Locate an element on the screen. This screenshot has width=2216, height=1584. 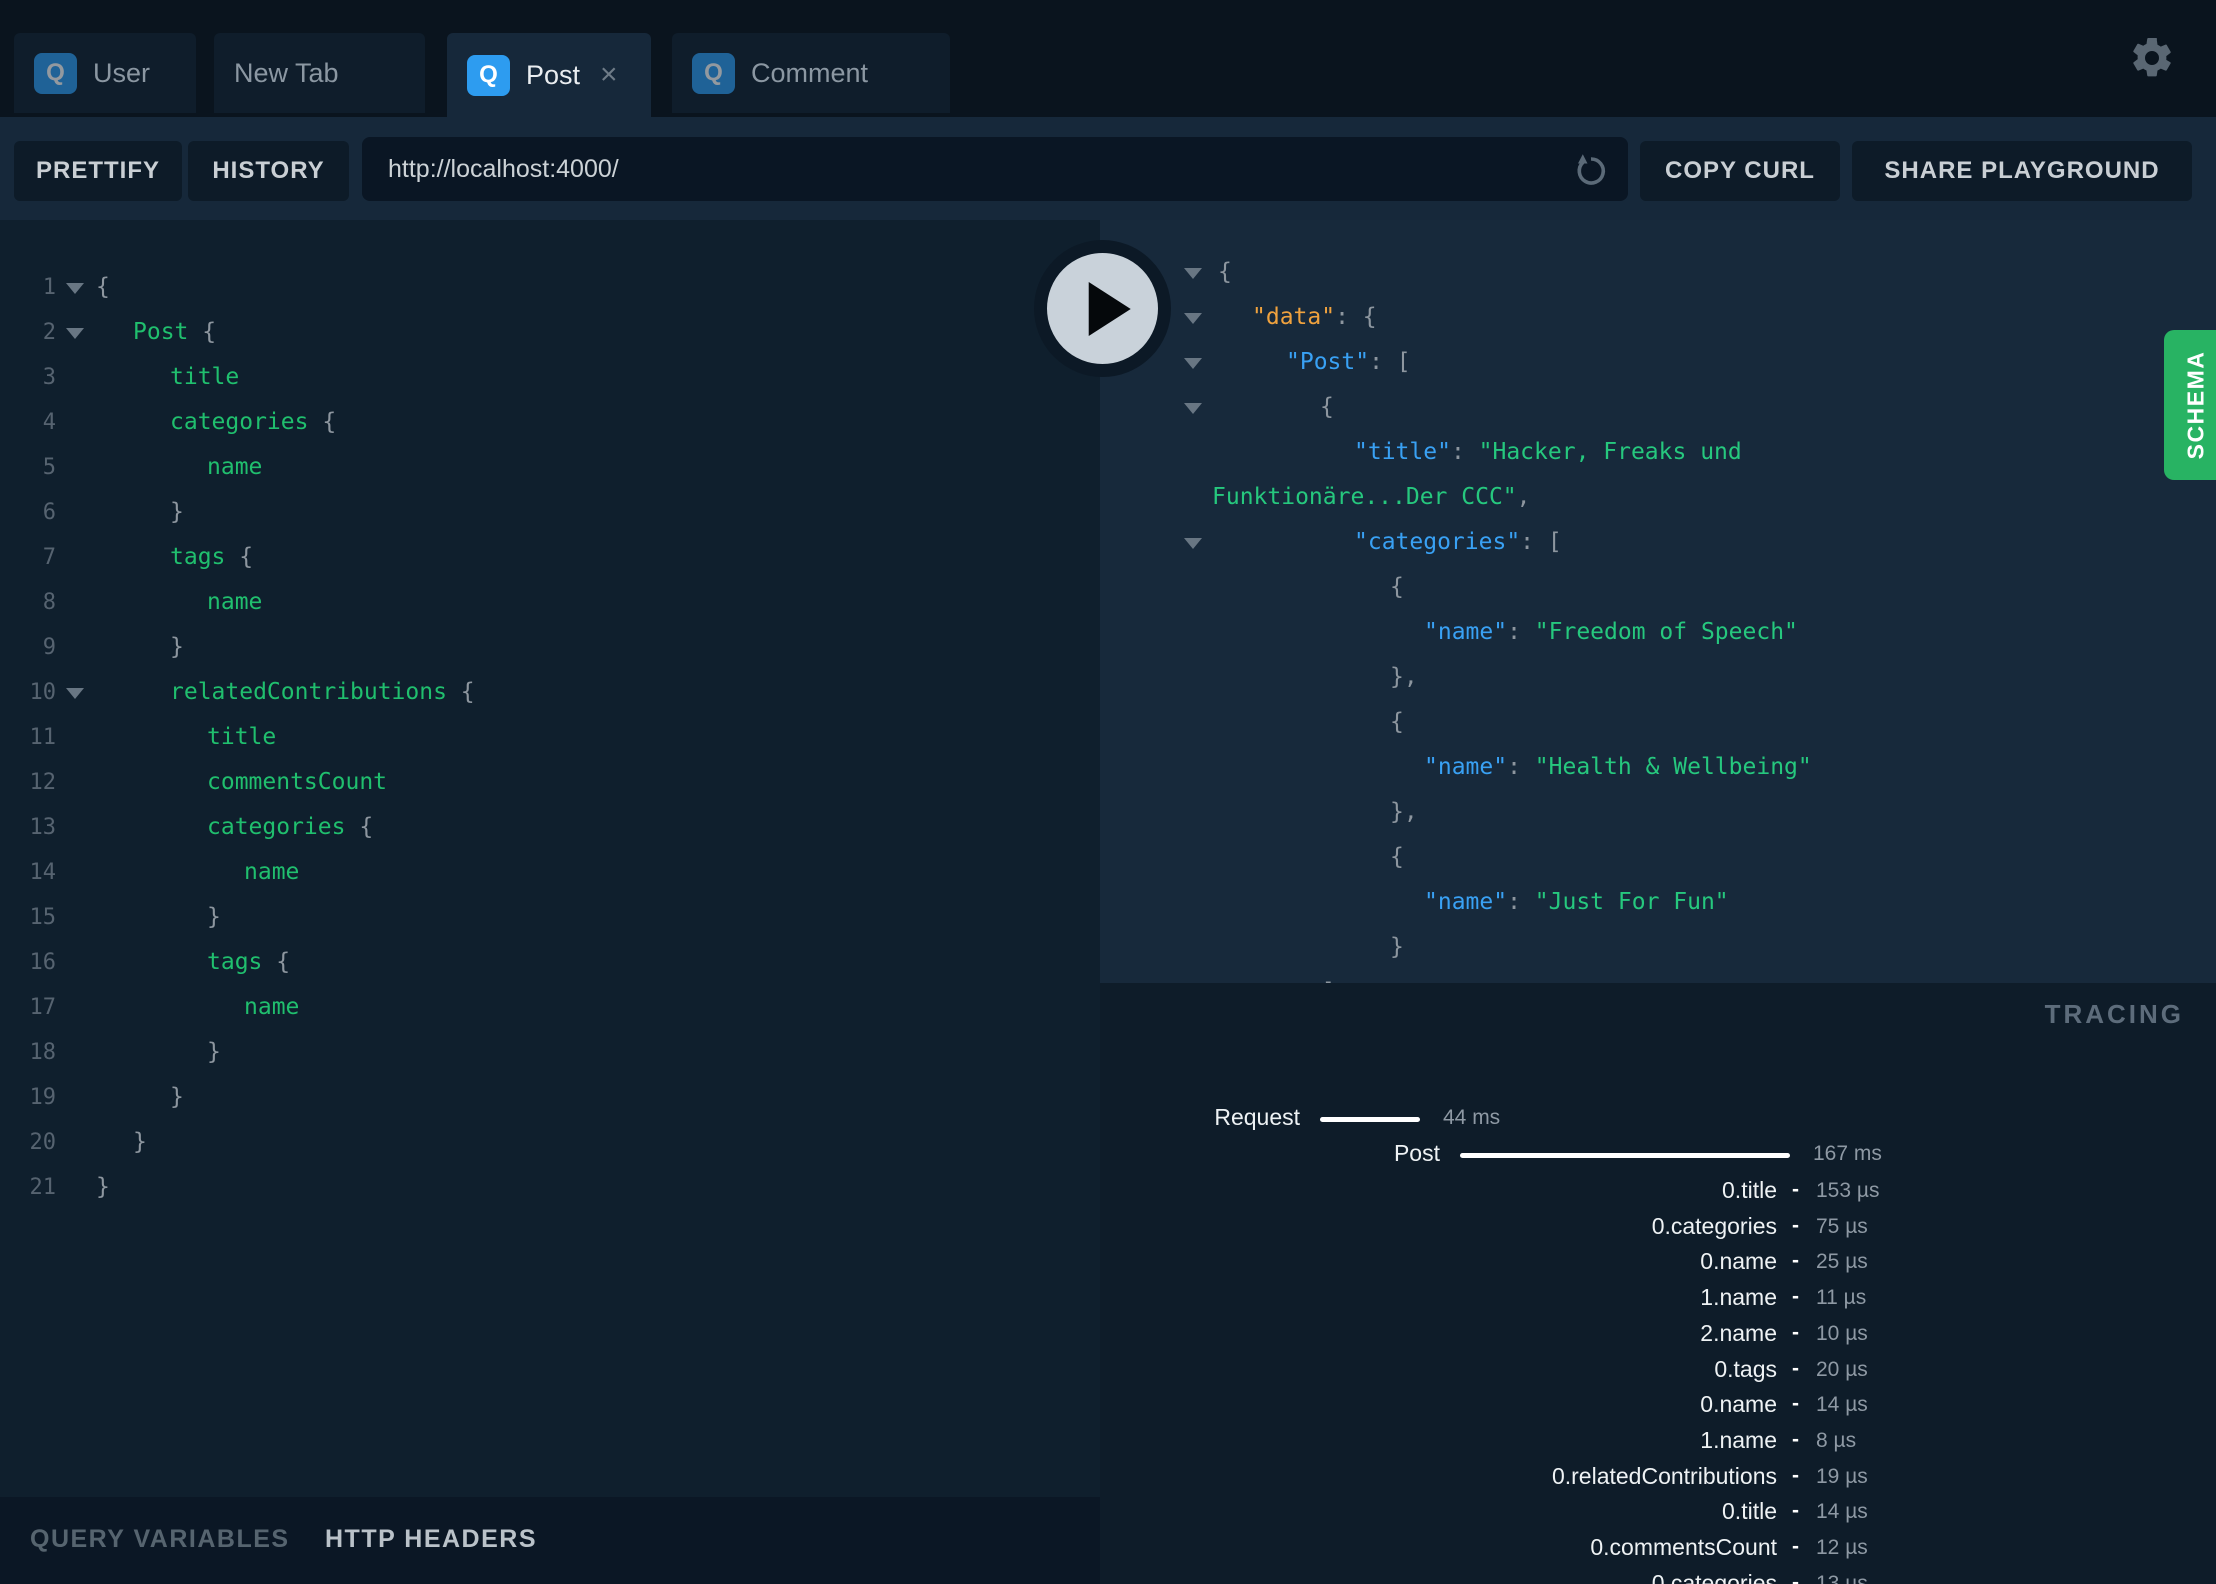
editor-line: 12 commentsCount is located at coordinates (550, 782).